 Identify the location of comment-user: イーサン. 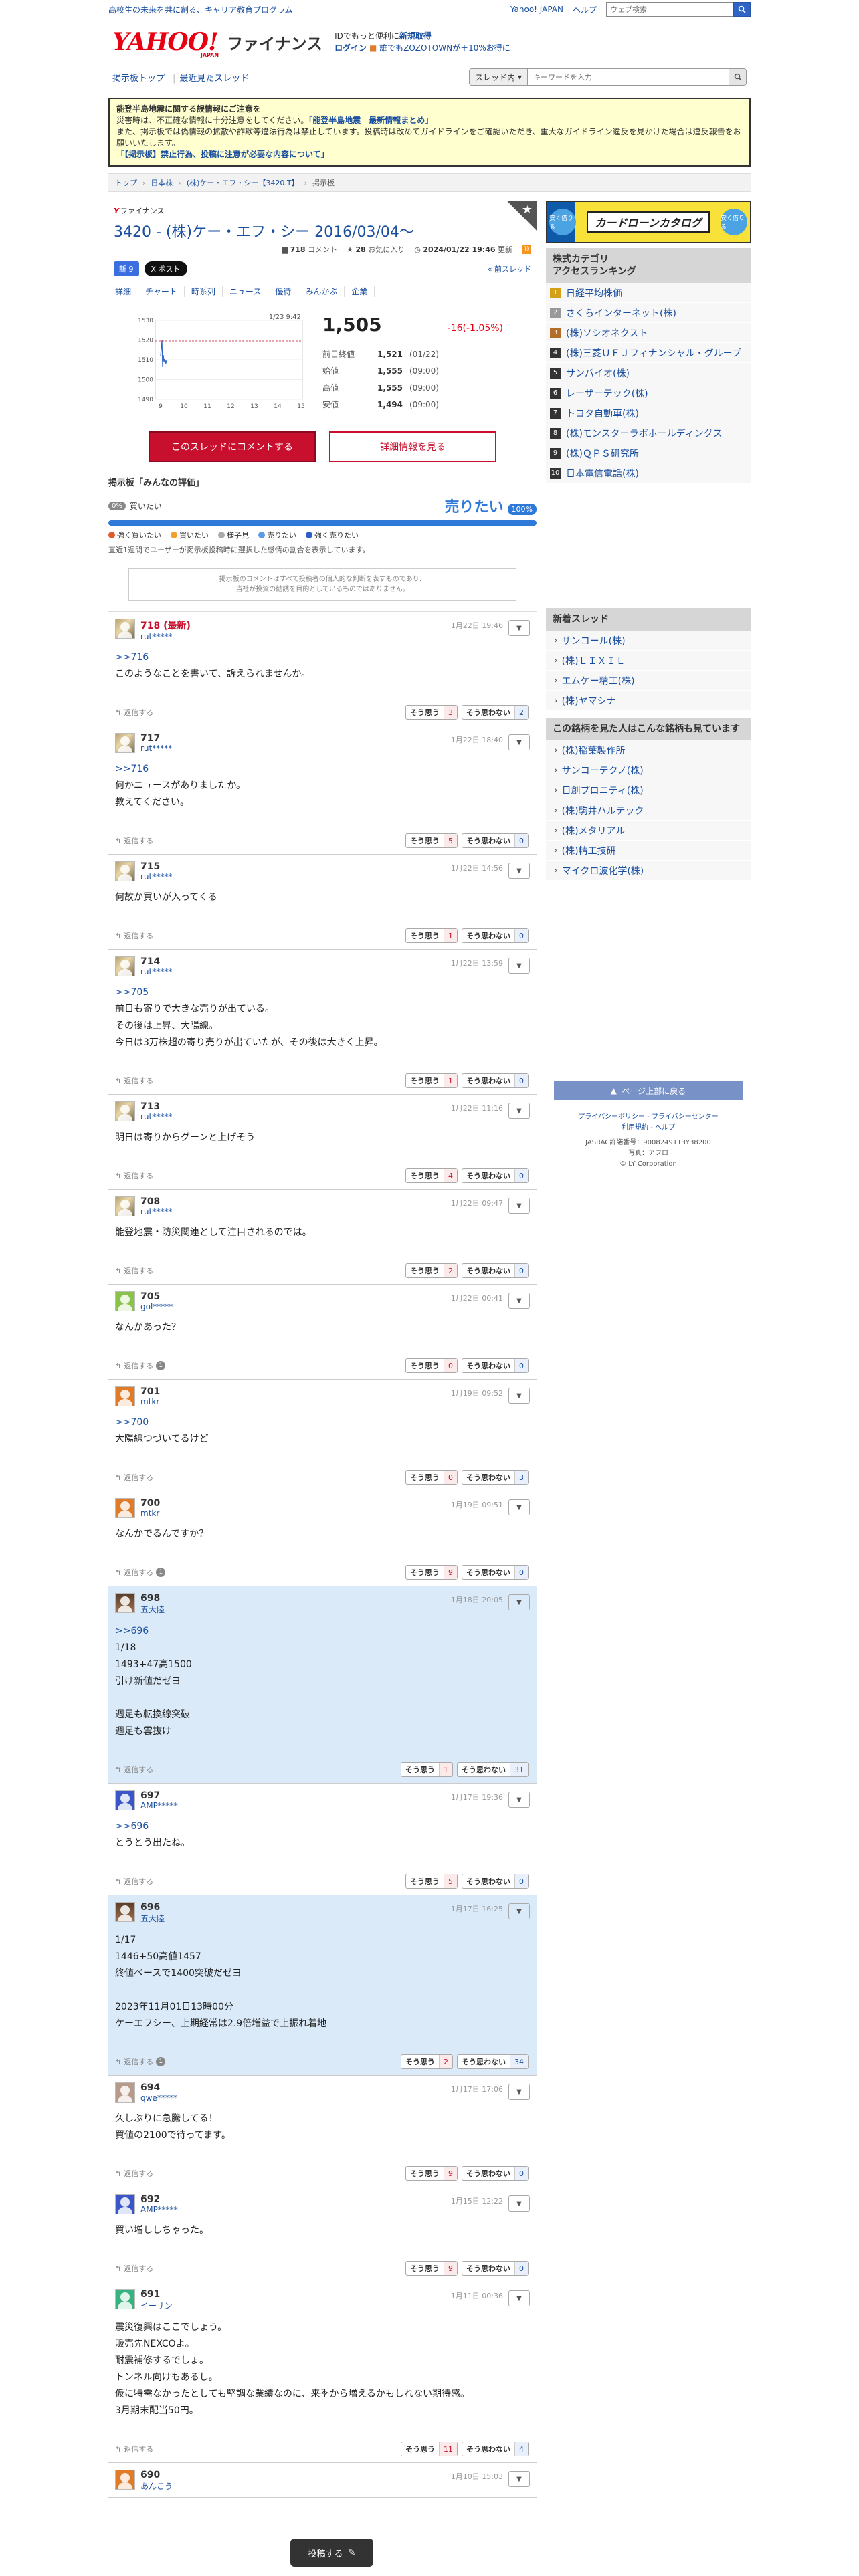
(156, 2305).